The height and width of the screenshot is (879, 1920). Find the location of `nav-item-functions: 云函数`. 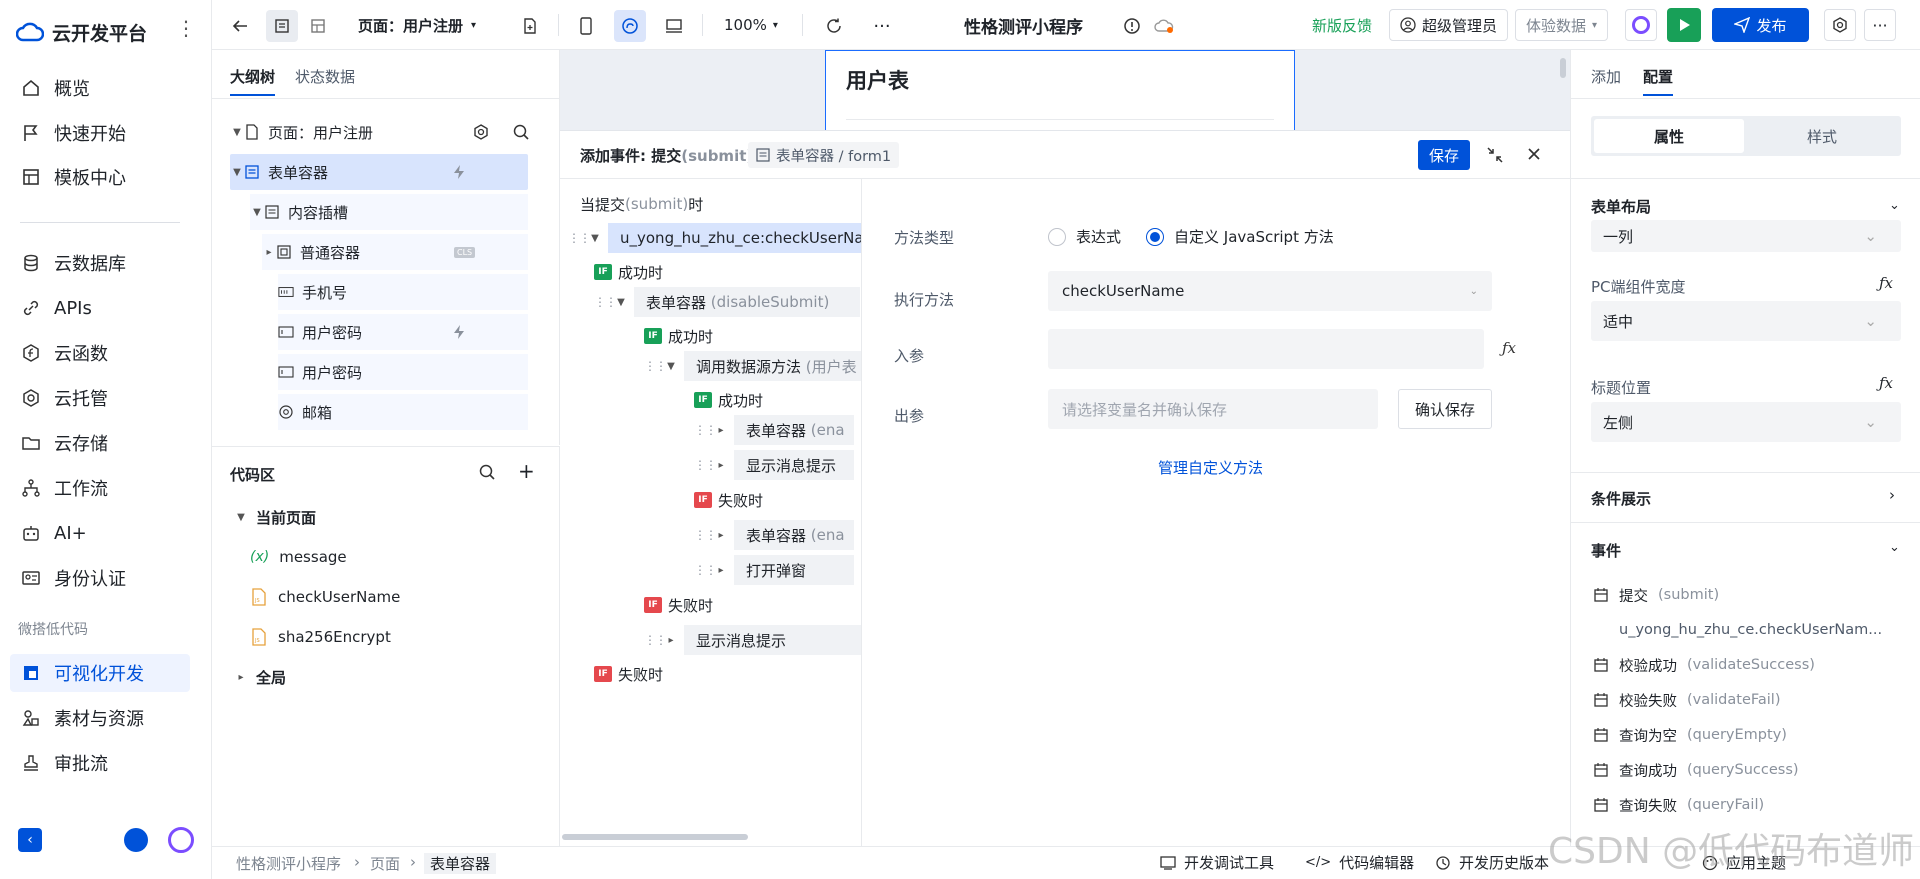

nav-item-functions: 云函数 is located at coordinates (100, 353).